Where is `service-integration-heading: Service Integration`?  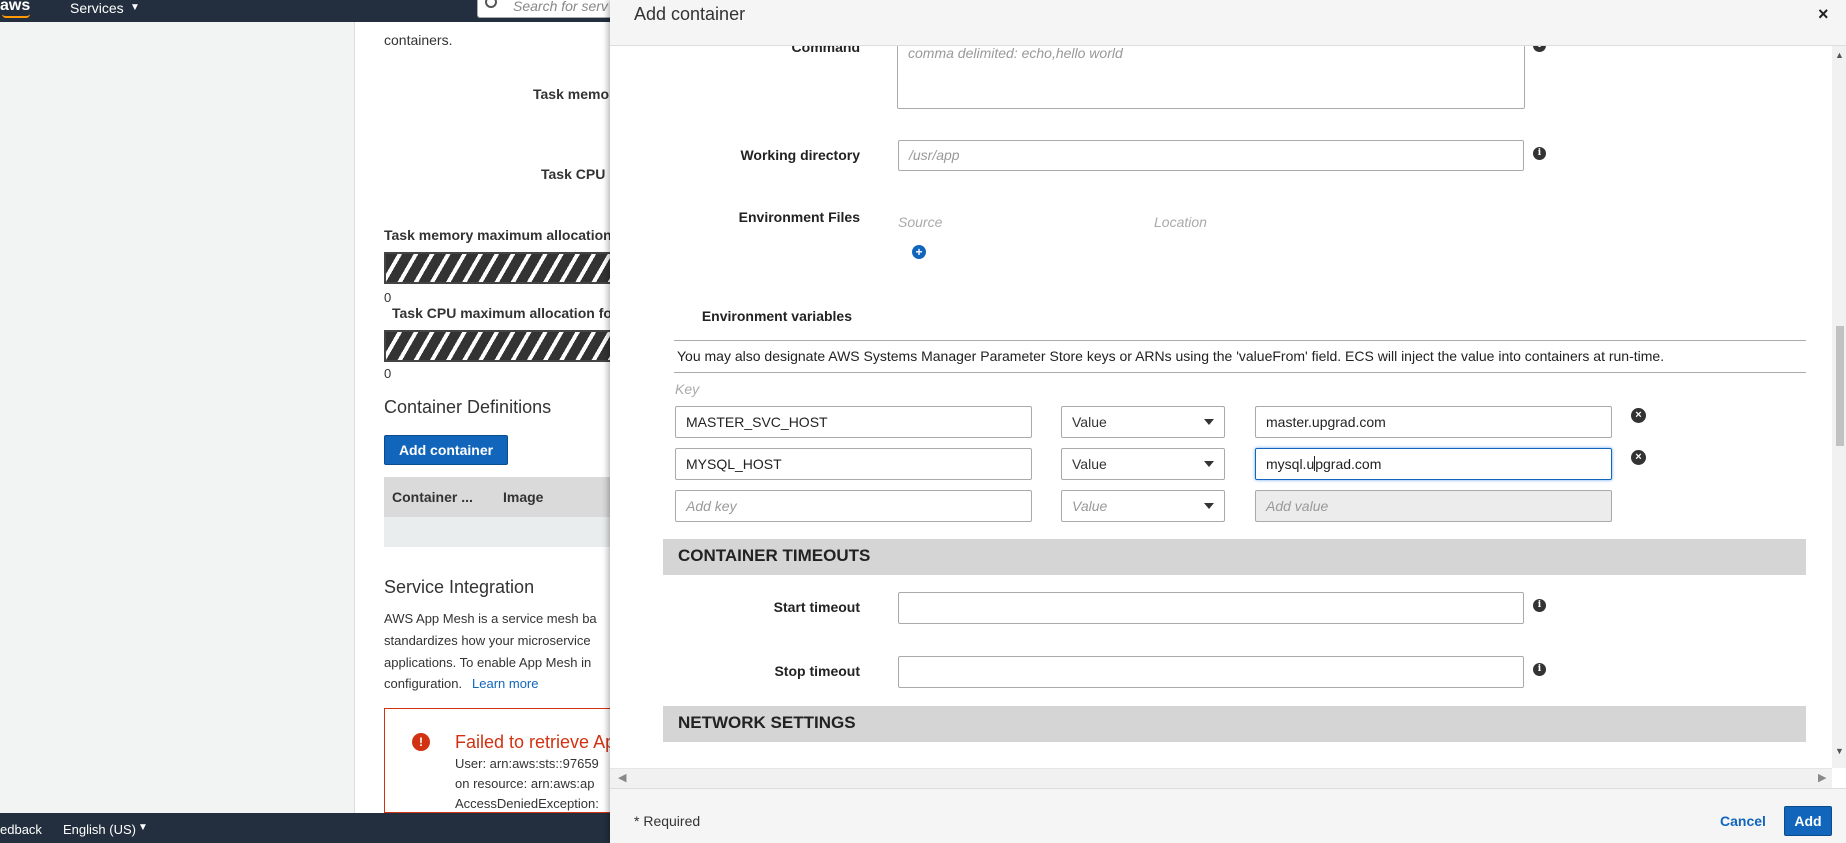
service-integration-heading: Service Integration is located at coordinates (459, 587).